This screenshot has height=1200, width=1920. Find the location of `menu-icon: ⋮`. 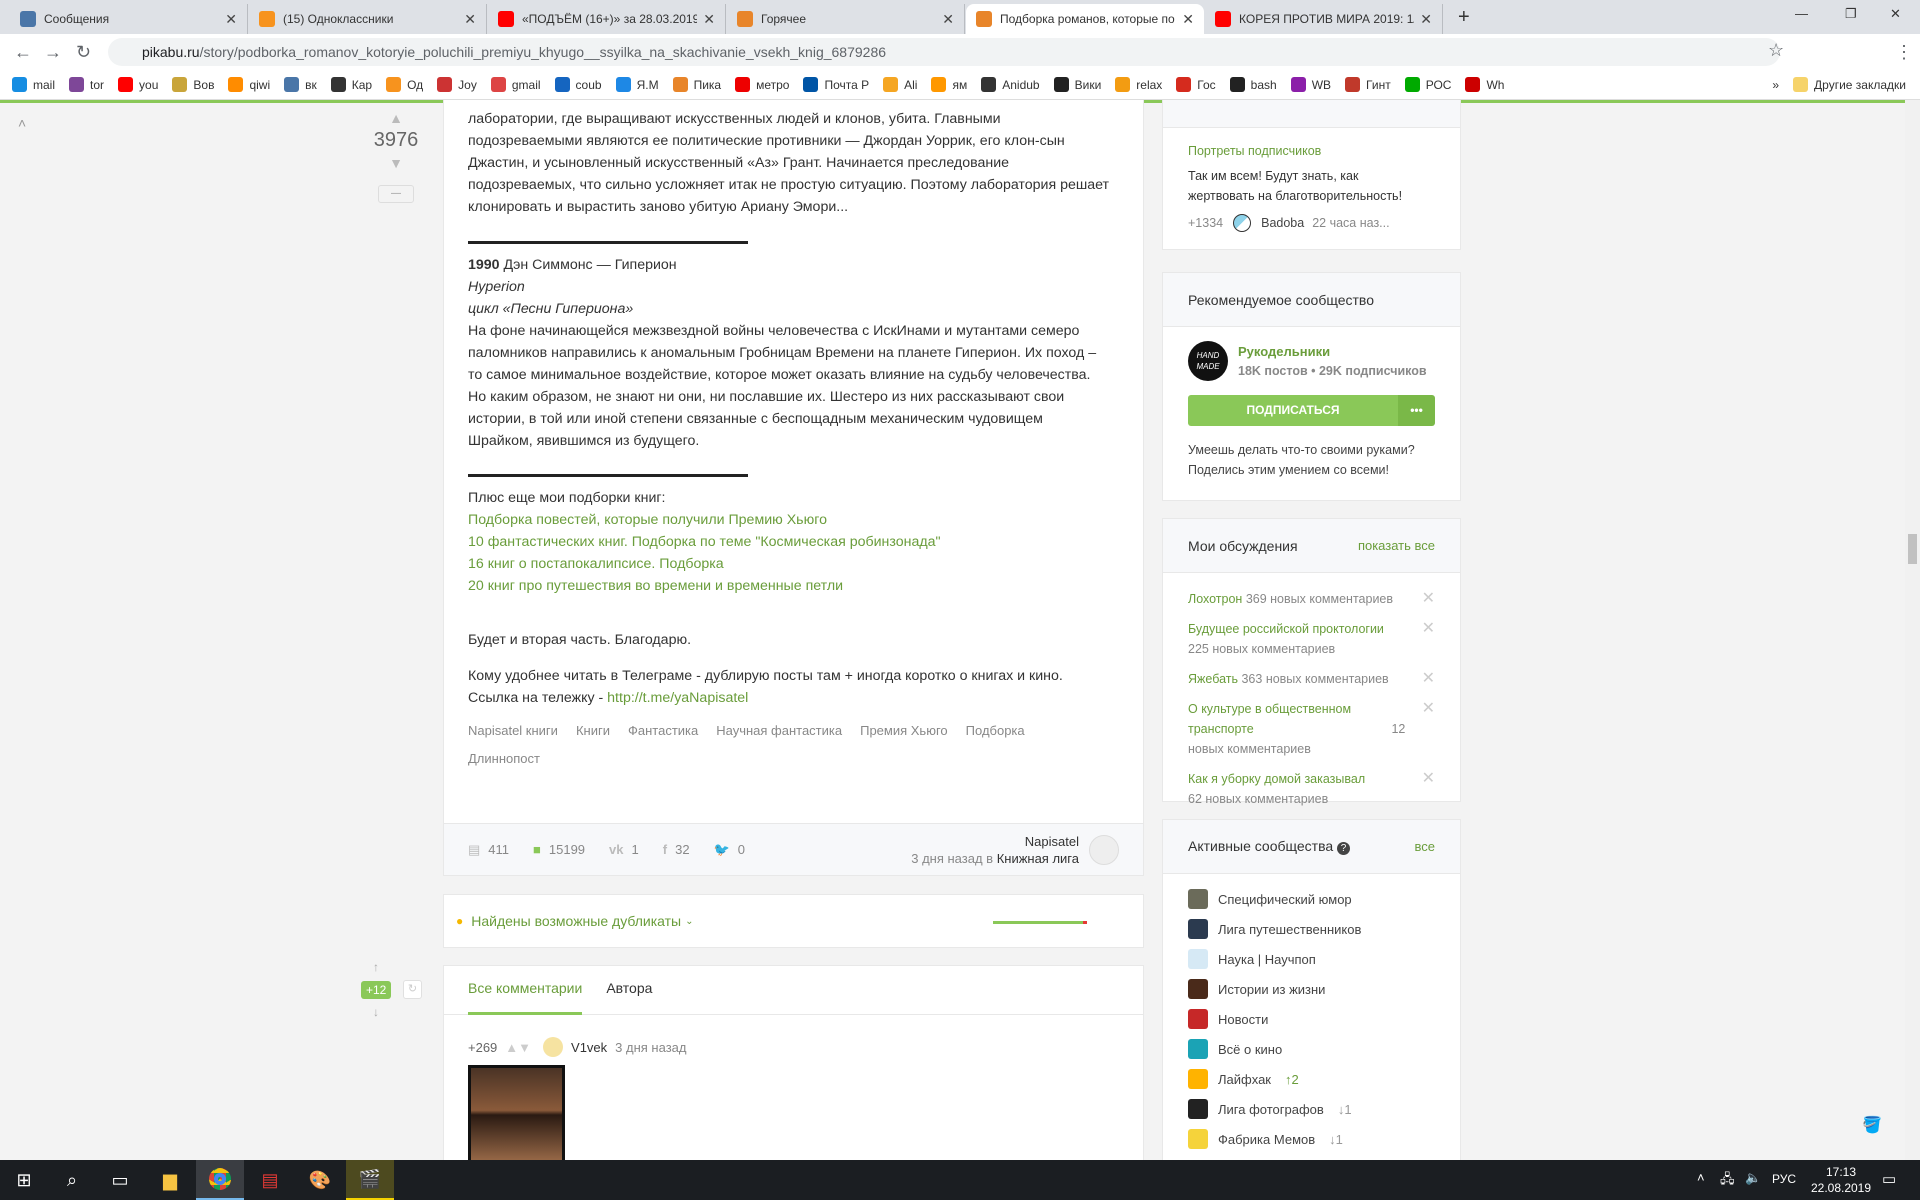

menu-icon: ⋮ is located at coordinates (1904, 52).